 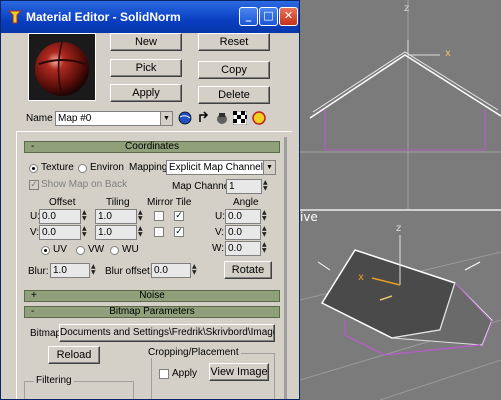 What do you see at coordinates (118, 202) in the screenshot?
I see `tiling-label: Tiling` at bounding box center [118, 202].